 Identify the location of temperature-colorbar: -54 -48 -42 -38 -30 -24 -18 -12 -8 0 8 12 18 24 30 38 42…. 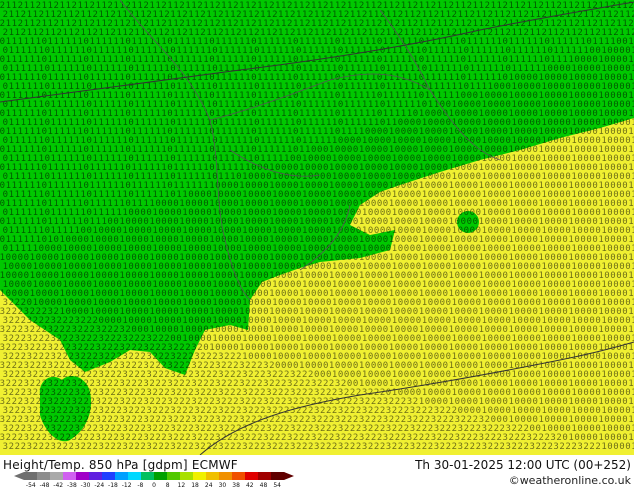
(154, 480).